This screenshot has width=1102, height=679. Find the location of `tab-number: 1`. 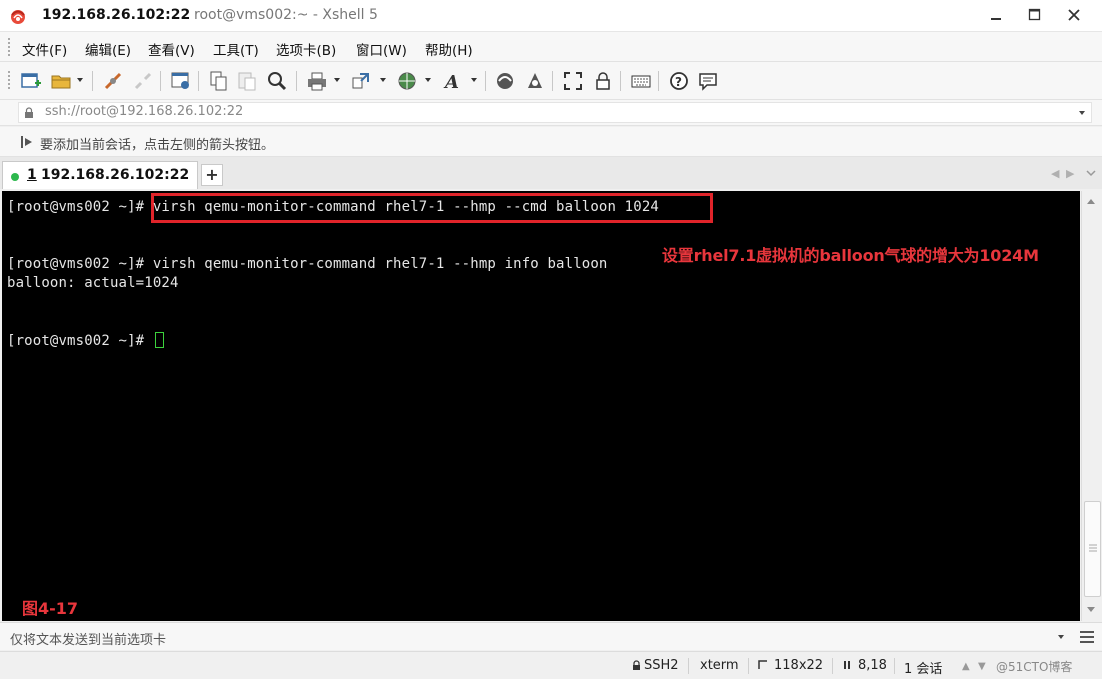

tab-number: 1 is located at coordinates (32, 175).